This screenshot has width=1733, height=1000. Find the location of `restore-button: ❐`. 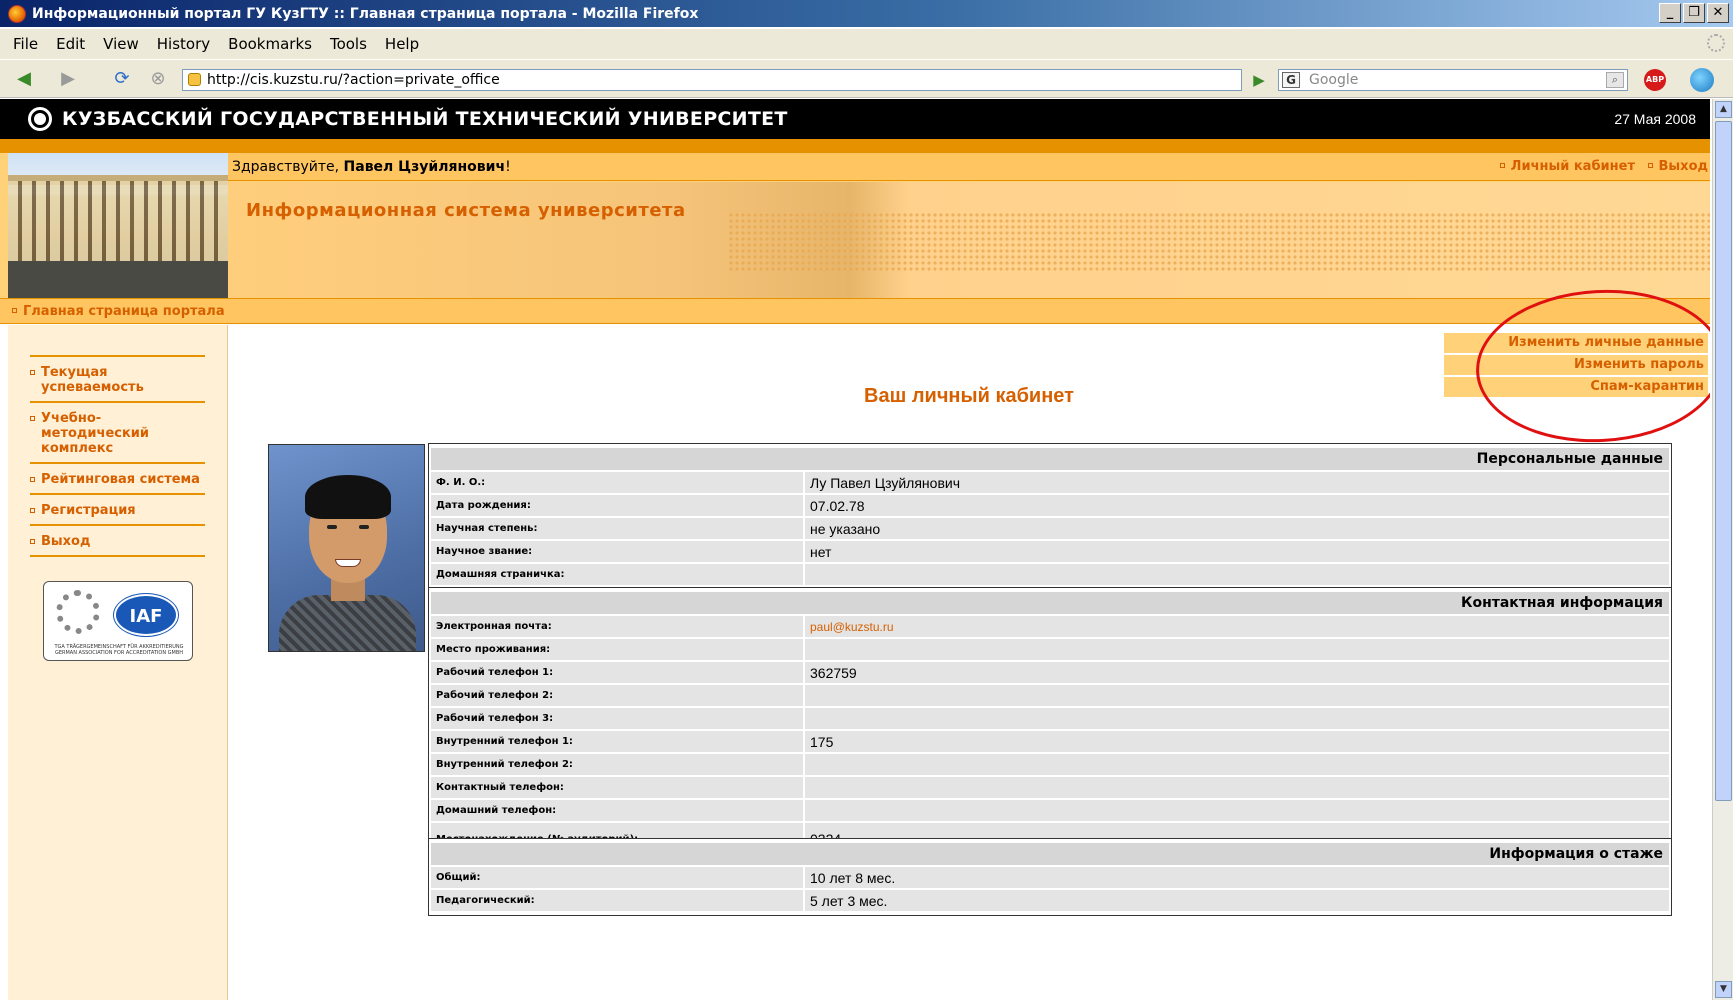

restore-button: ❐ is located at coordinates (1694, 13).